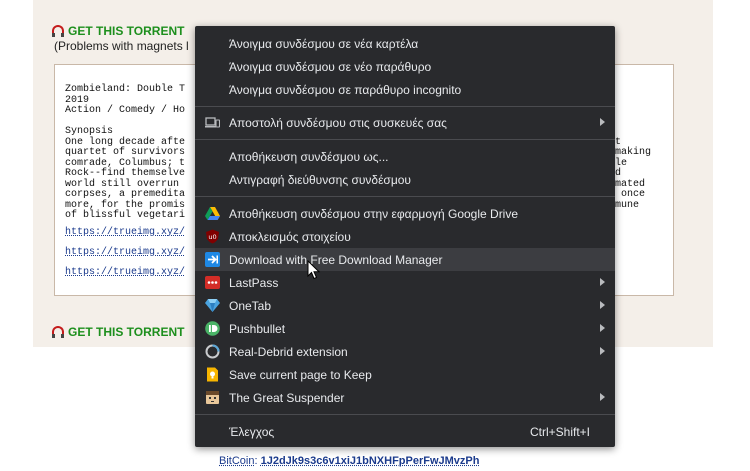 The width and height of the screenshot is (750, 471). Describe the element at coordinates (89, 131) in the screenshot. I see `desc-line: Synopsis` at that location.